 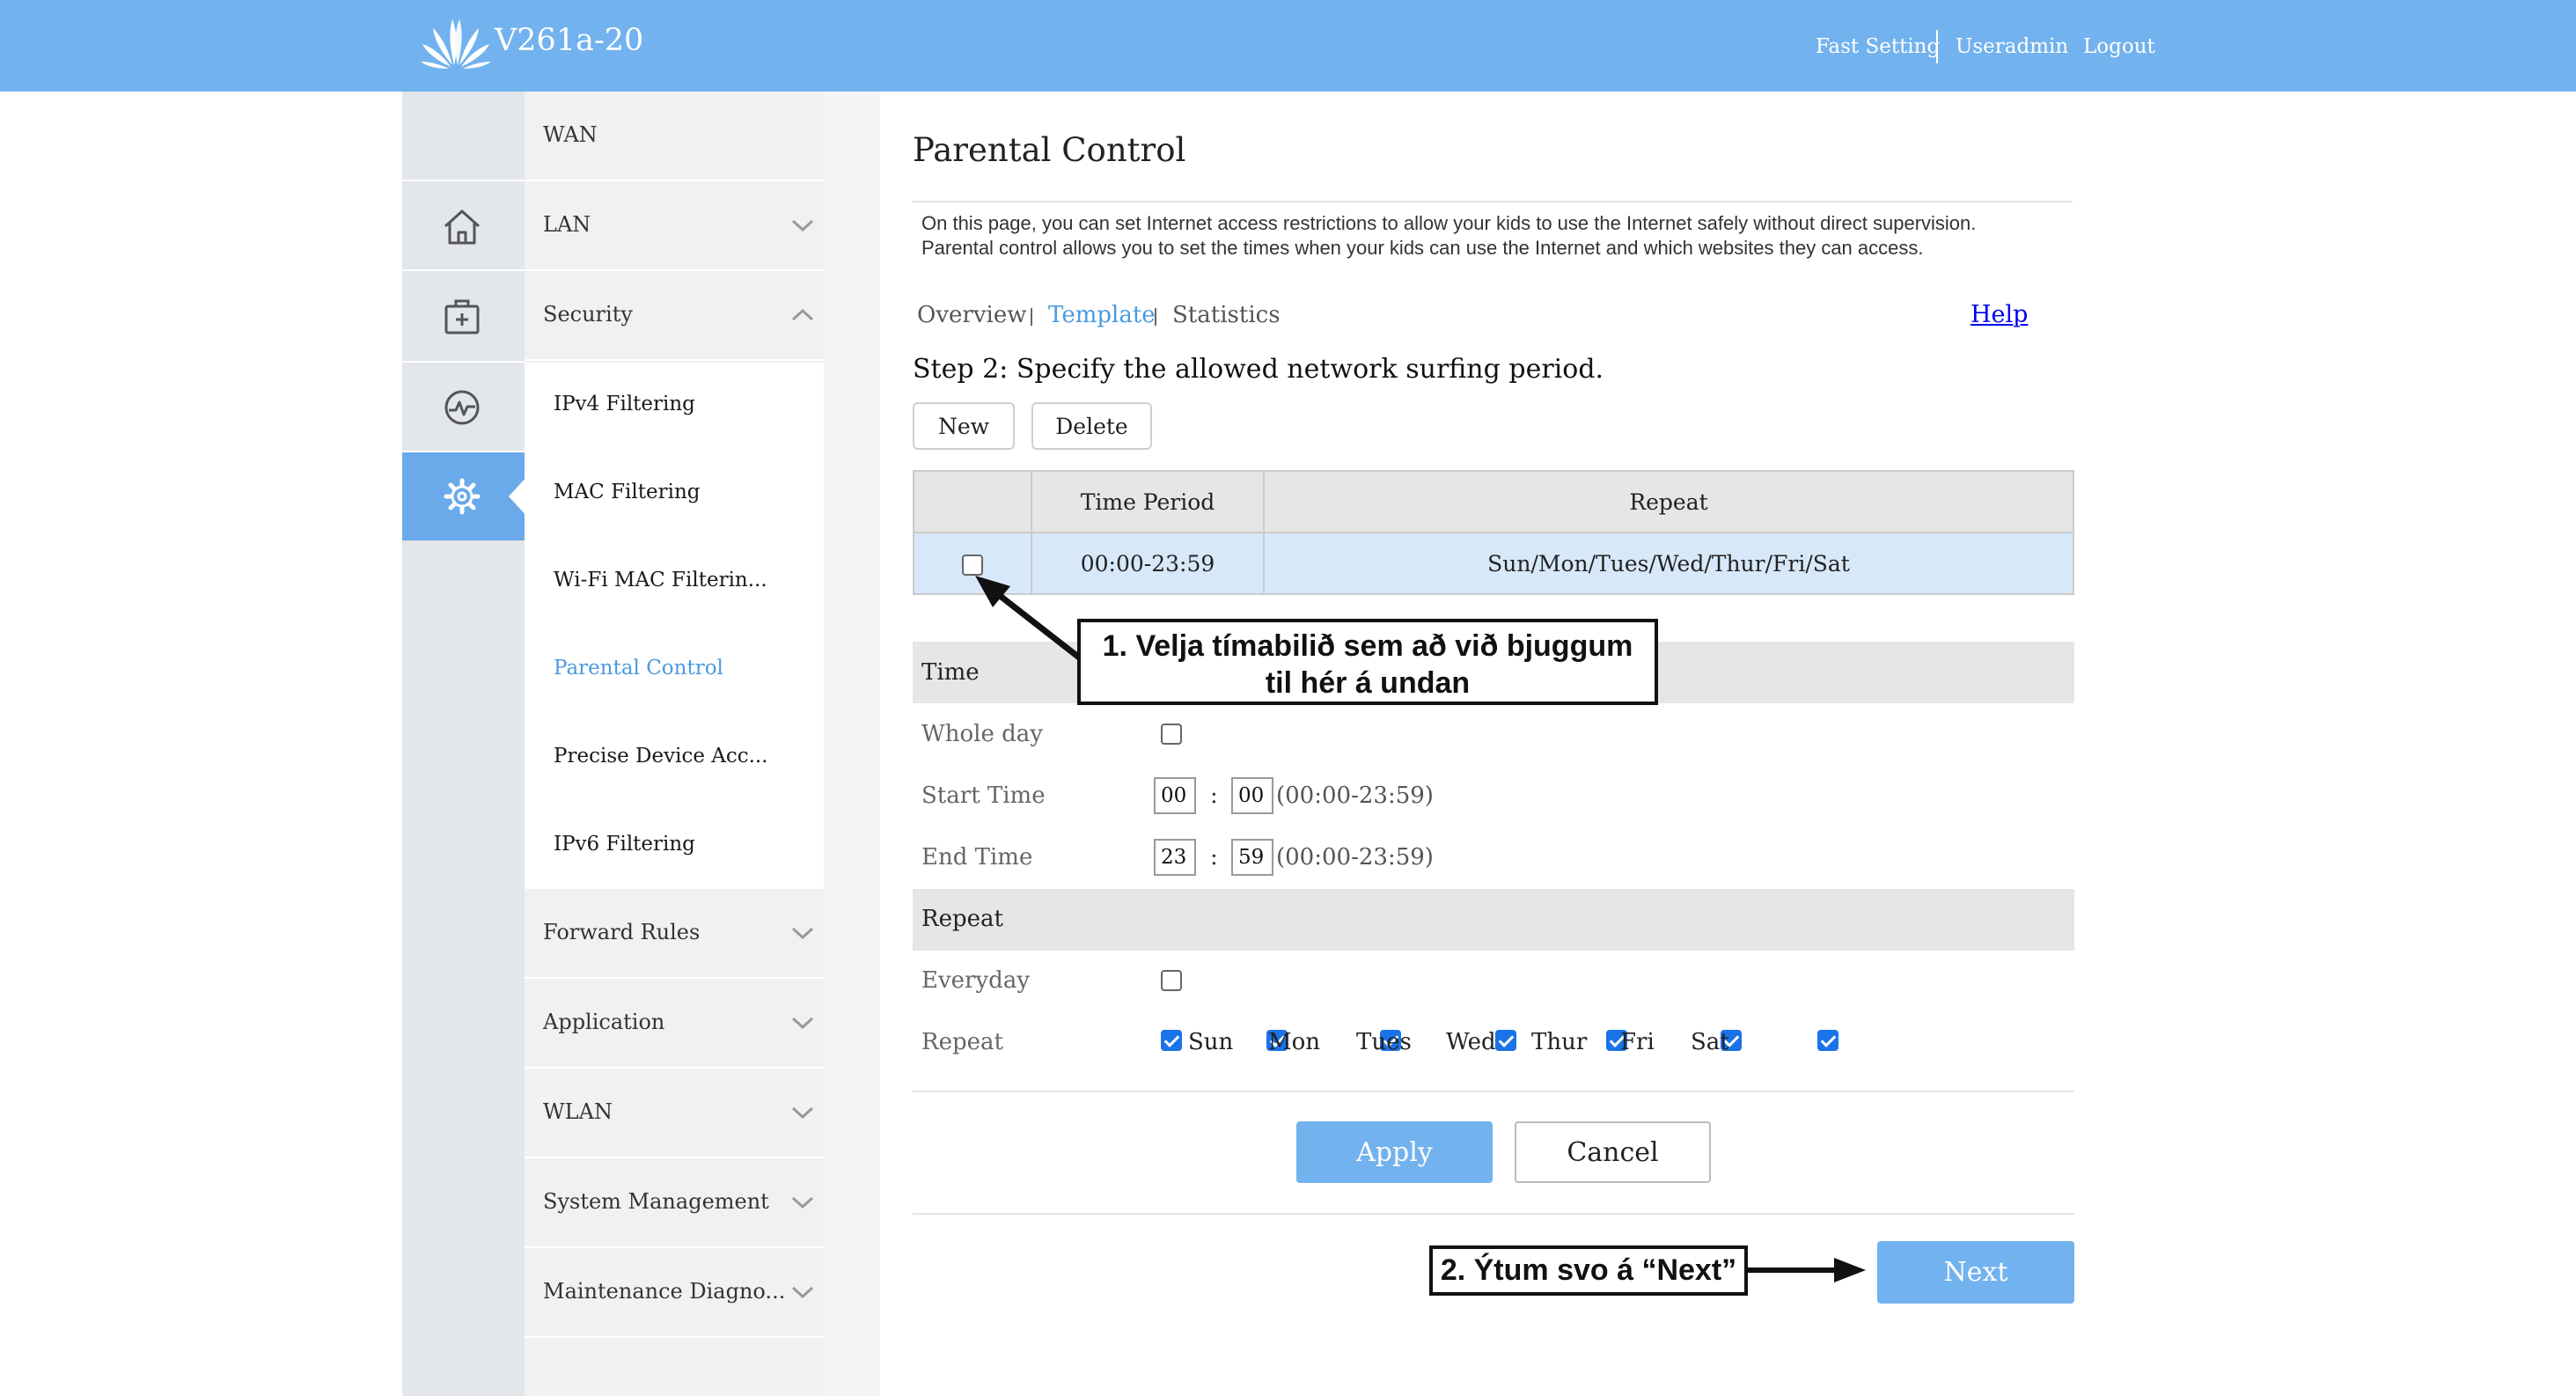 What do you see at coordinates (1252, 795) in the screenshot?
I see `start-minute-input` at bounding box center [1252, 795].